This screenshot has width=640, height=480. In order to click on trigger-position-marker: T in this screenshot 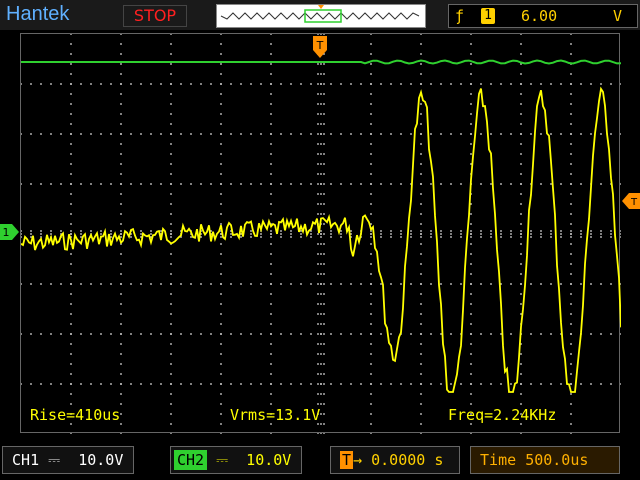, I will do `click(320, 48)`.